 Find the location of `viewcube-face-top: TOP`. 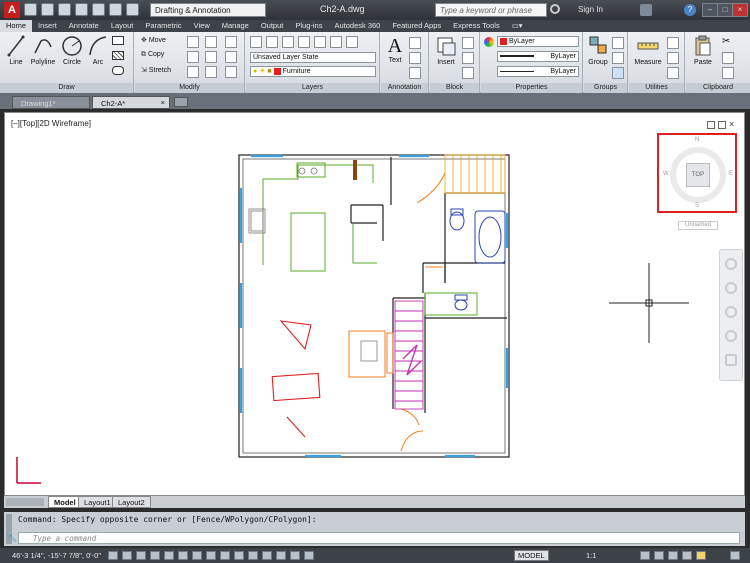

viewcube-face-top: TOP is located at coordinates (698, 175).